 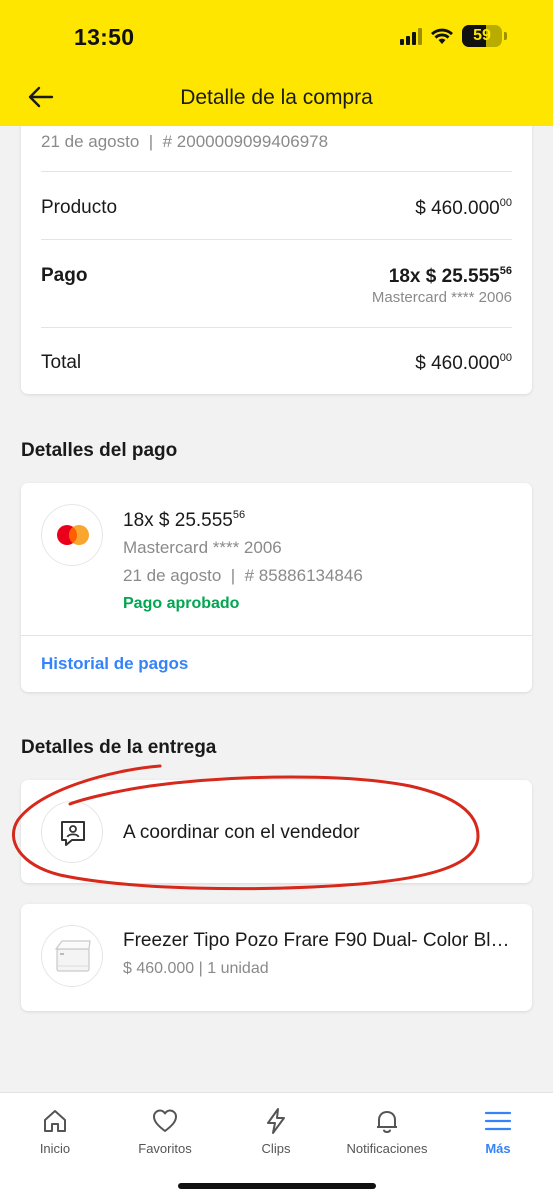 I want to click on battery-percent: 59, so click(x=482, y=35).